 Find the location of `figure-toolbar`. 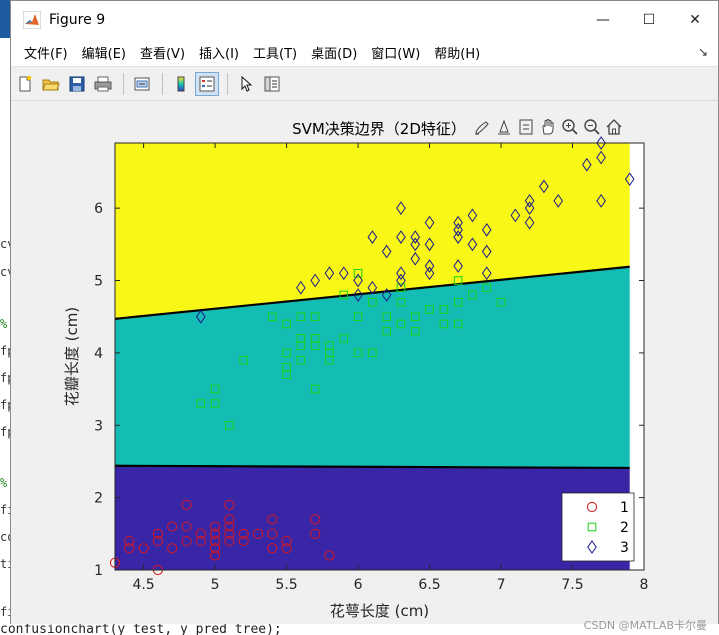

figure-toolbar is located at coordinates (364, 84).